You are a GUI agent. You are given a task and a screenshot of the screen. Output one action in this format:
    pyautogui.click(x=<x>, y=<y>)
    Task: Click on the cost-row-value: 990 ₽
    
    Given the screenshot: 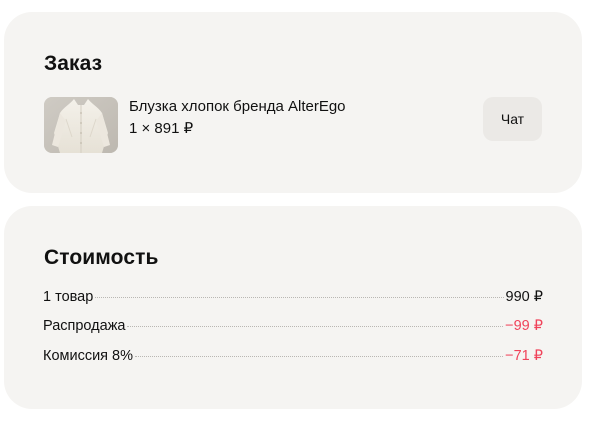 What is the action you would take?
    pyautogui.click(x=524, y=297)
    